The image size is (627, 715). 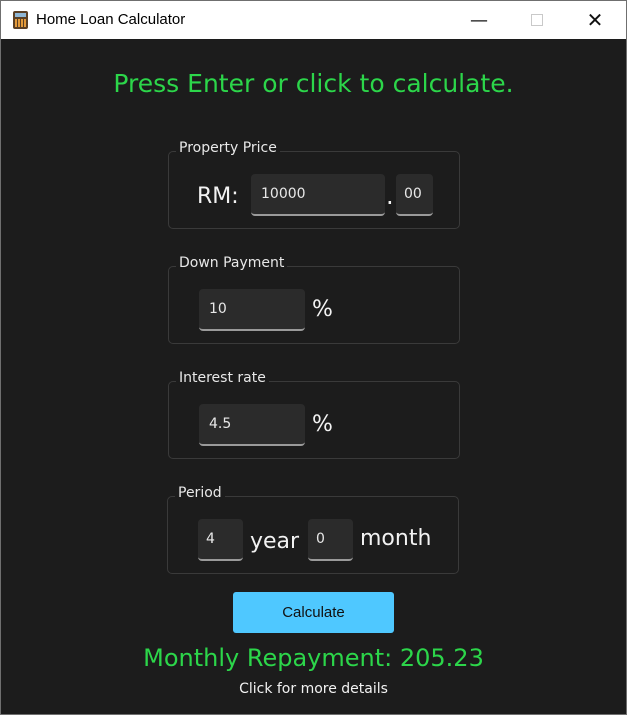 I want to click on title-bar: Home Loan Calculator — ✕, so click(x=313, y=20).